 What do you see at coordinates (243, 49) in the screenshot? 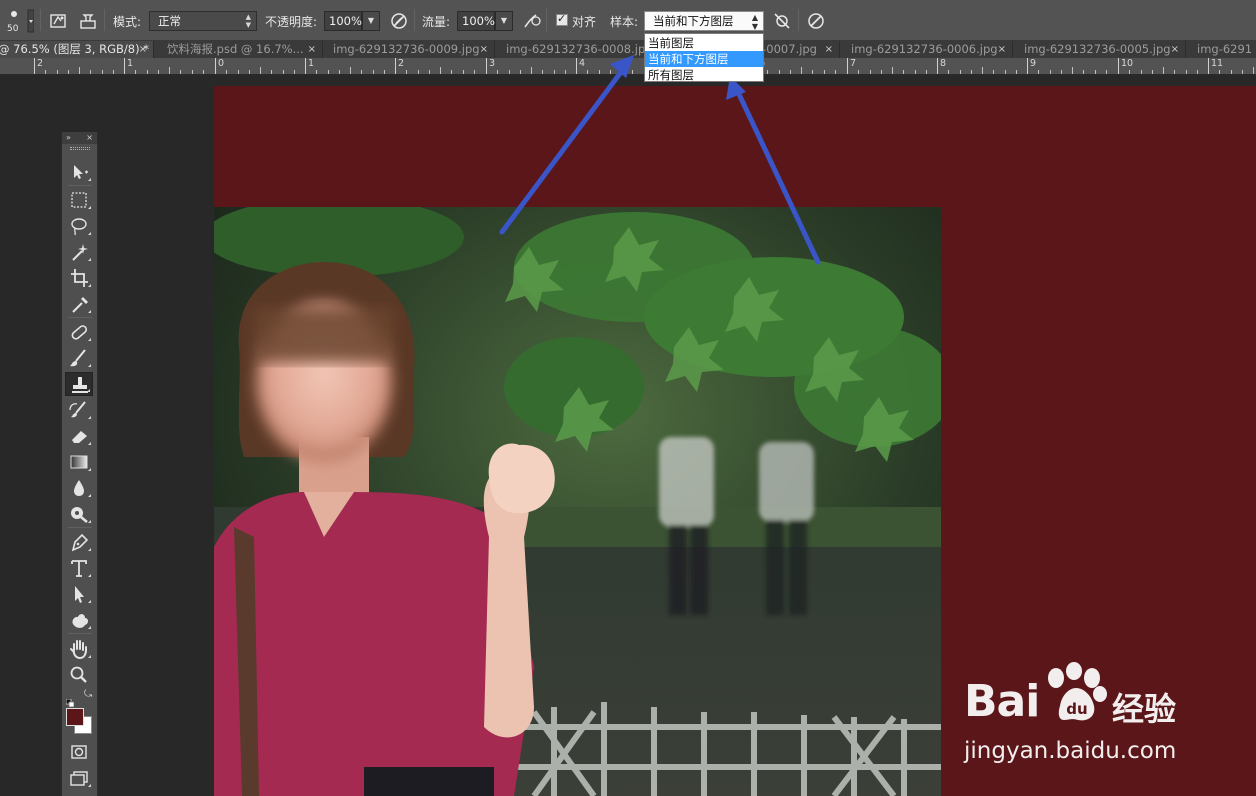
I see `tab-document: 饮料海报.psd @ 16.7%... ×` at bounding box center [243, 49].